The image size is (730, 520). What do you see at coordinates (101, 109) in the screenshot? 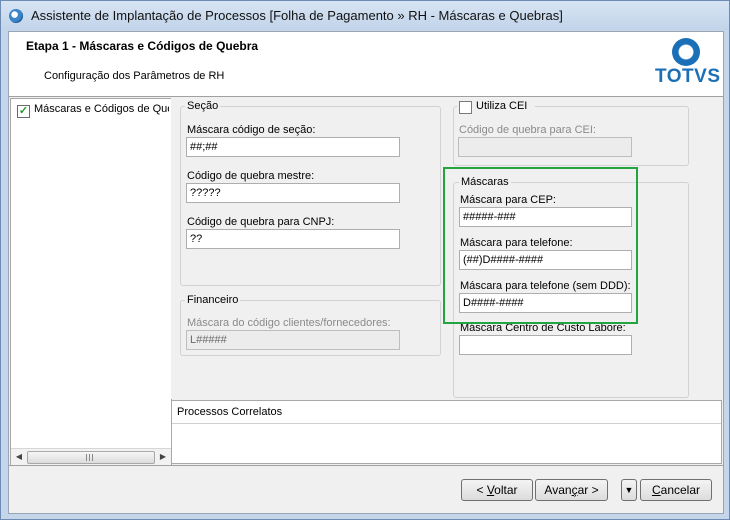
I see `tree-item-label: Máscaras e Códigos de Quebra` at bounding box center [101, 109].